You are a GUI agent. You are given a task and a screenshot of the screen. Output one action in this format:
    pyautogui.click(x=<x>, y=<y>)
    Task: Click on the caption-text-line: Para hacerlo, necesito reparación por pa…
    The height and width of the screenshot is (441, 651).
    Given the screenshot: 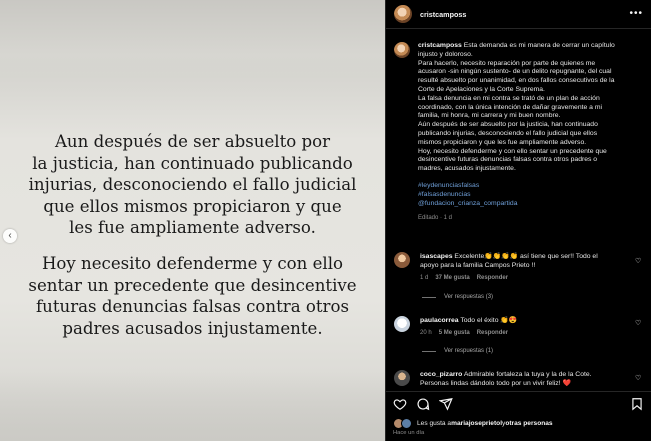 What is the action you would take?
    pyautogui.click(x=507, y=63)
    